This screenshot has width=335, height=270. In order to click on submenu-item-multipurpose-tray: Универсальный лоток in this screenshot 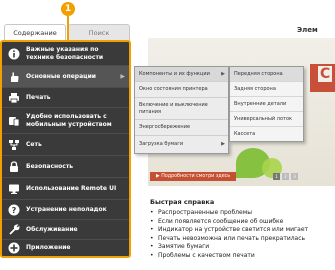, I will do `click(266, 119)`.